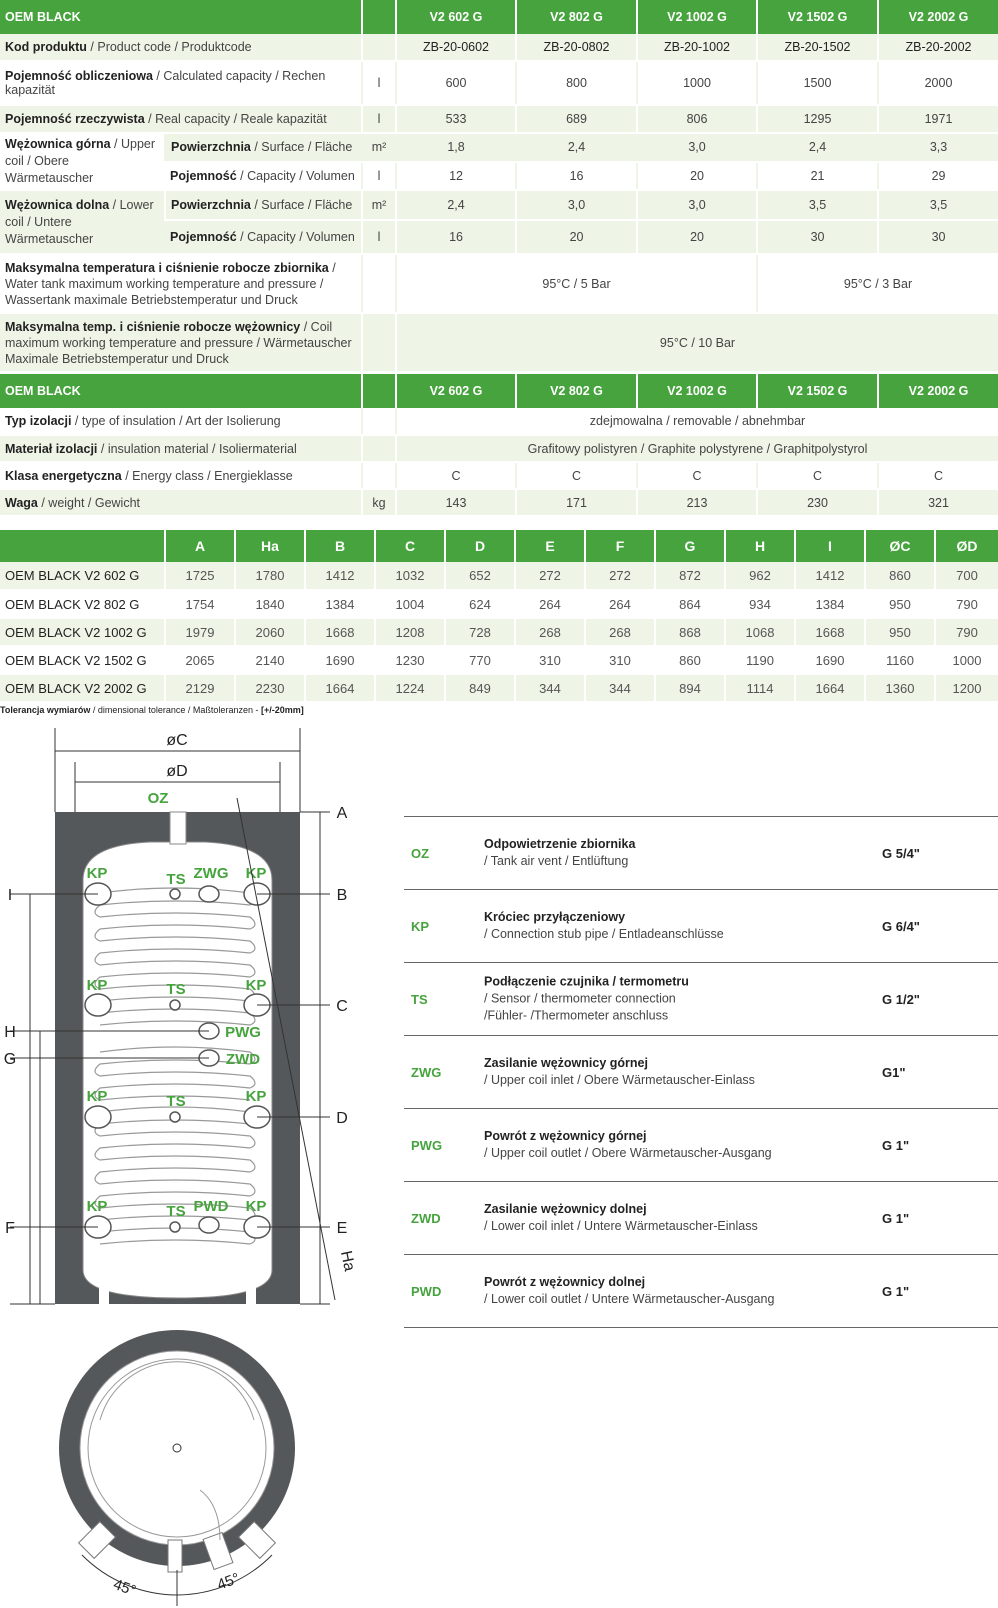 This screenshot has height=1608, width=998. What do you see at coordinates (342, 1118) in the screenshot?
I see `dim-letter: D` at bounding box center [342, 1118].